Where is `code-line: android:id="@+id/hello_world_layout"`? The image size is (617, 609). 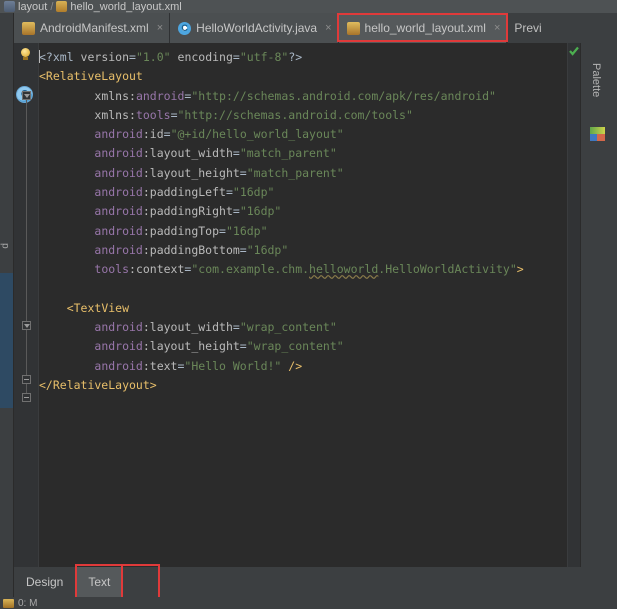
code-line: android:id="@+id/hello_world_layout" is located at coordinates (303, 134).